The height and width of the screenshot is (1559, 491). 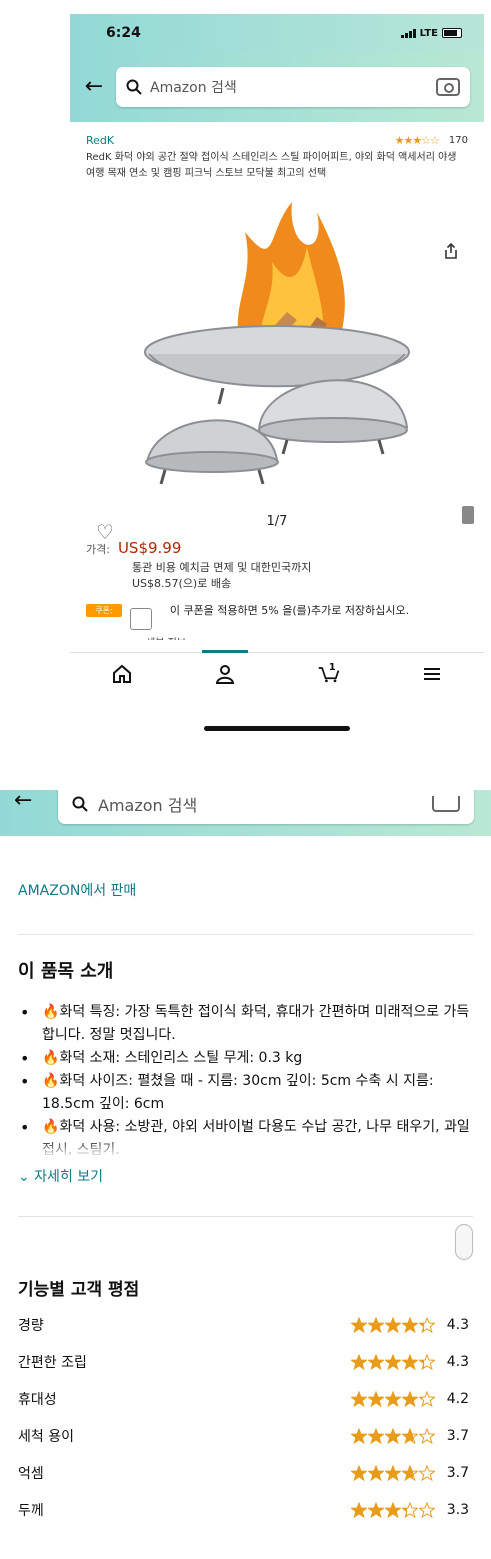 What do you see at coordinates (243, 1324) in the screenshot?
I see `rating-row: 경량 4.3` at bounding box center [243, 1324].